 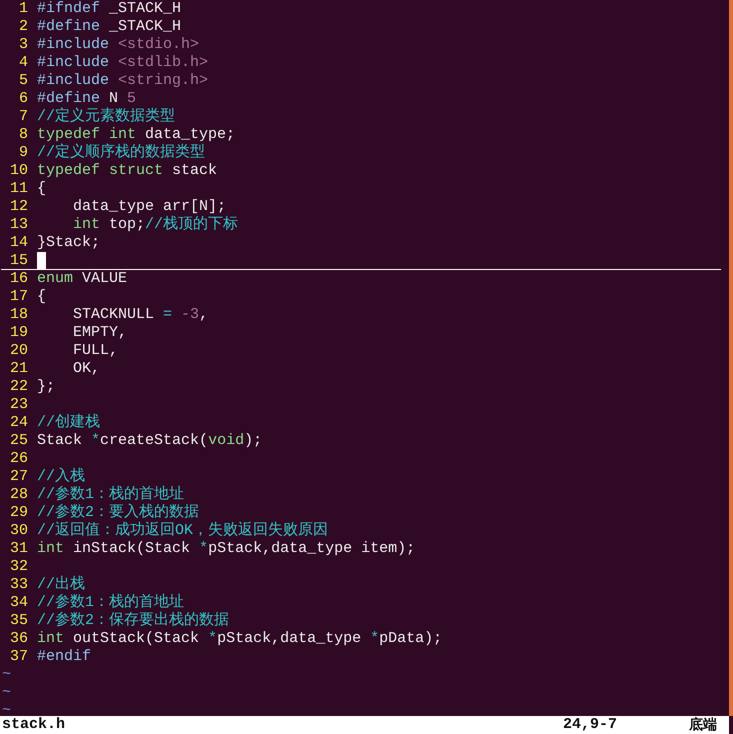 I want to click on line-number: 19, so click(x=18, y=333).